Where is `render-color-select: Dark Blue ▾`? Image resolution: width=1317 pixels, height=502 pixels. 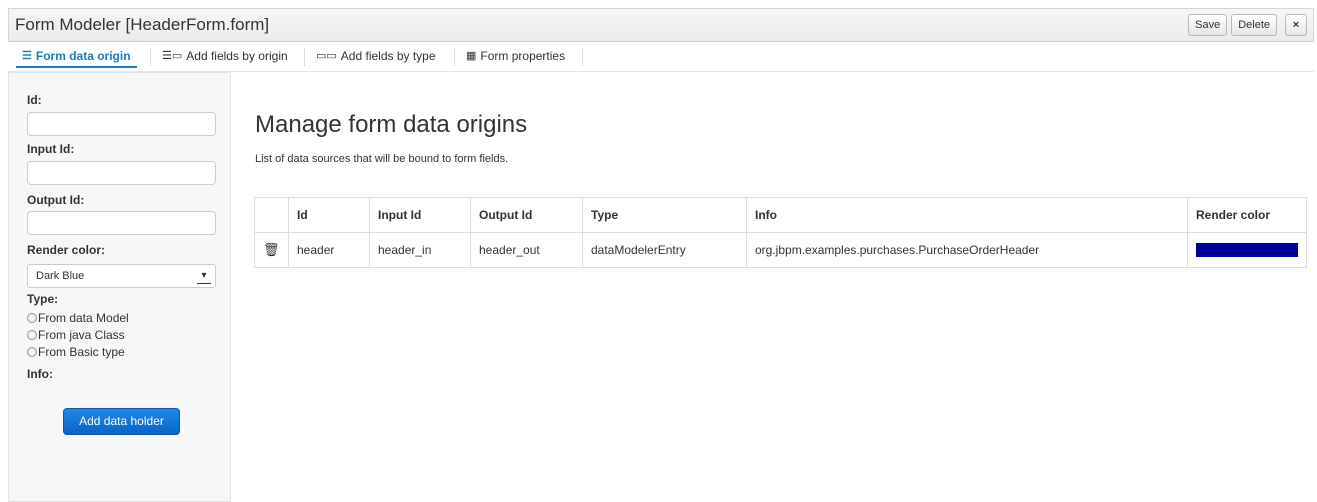 render-color-select: Dark Blue ▾ is located at coordinates (121, 276).